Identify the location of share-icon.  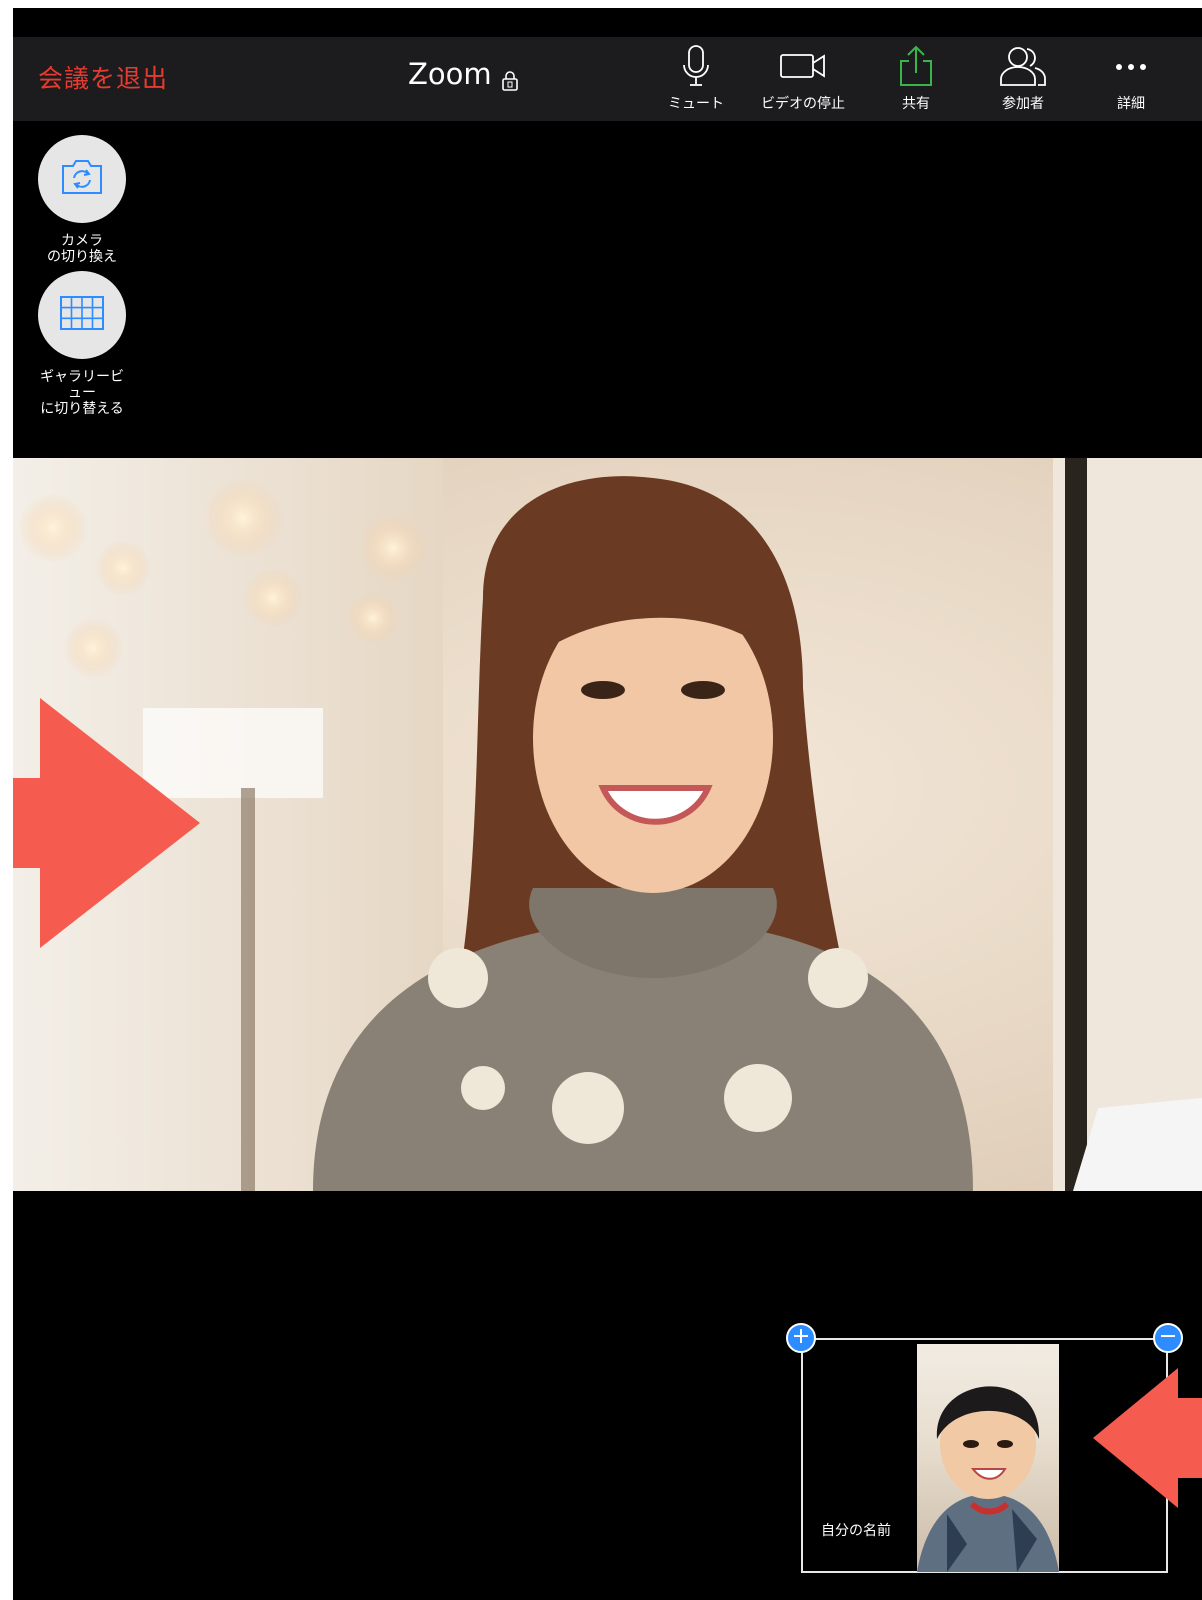
(916, 69).